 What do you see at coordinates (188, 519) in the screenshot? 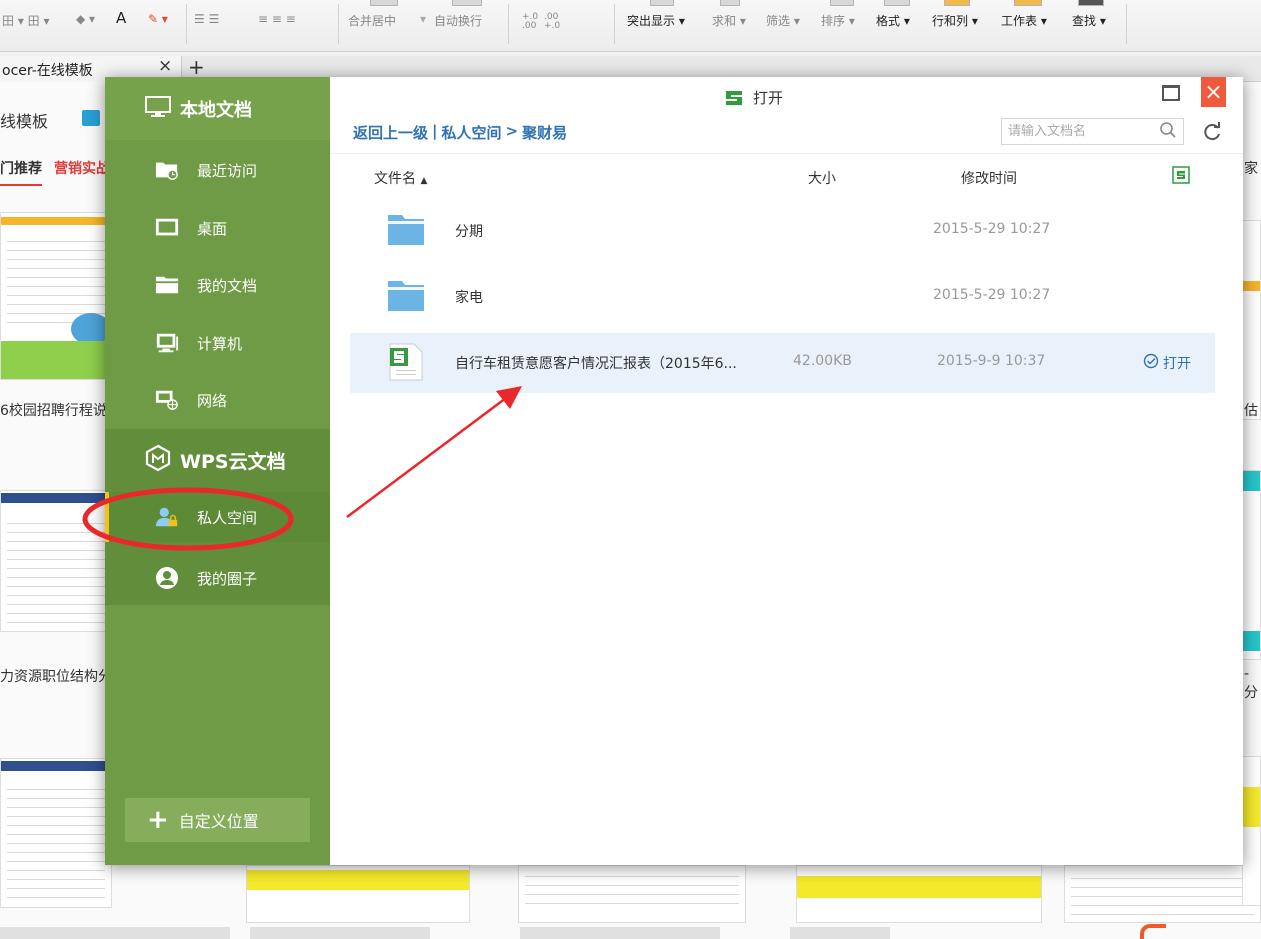
I see `annotation-circle` at bounding box center [188, 519].